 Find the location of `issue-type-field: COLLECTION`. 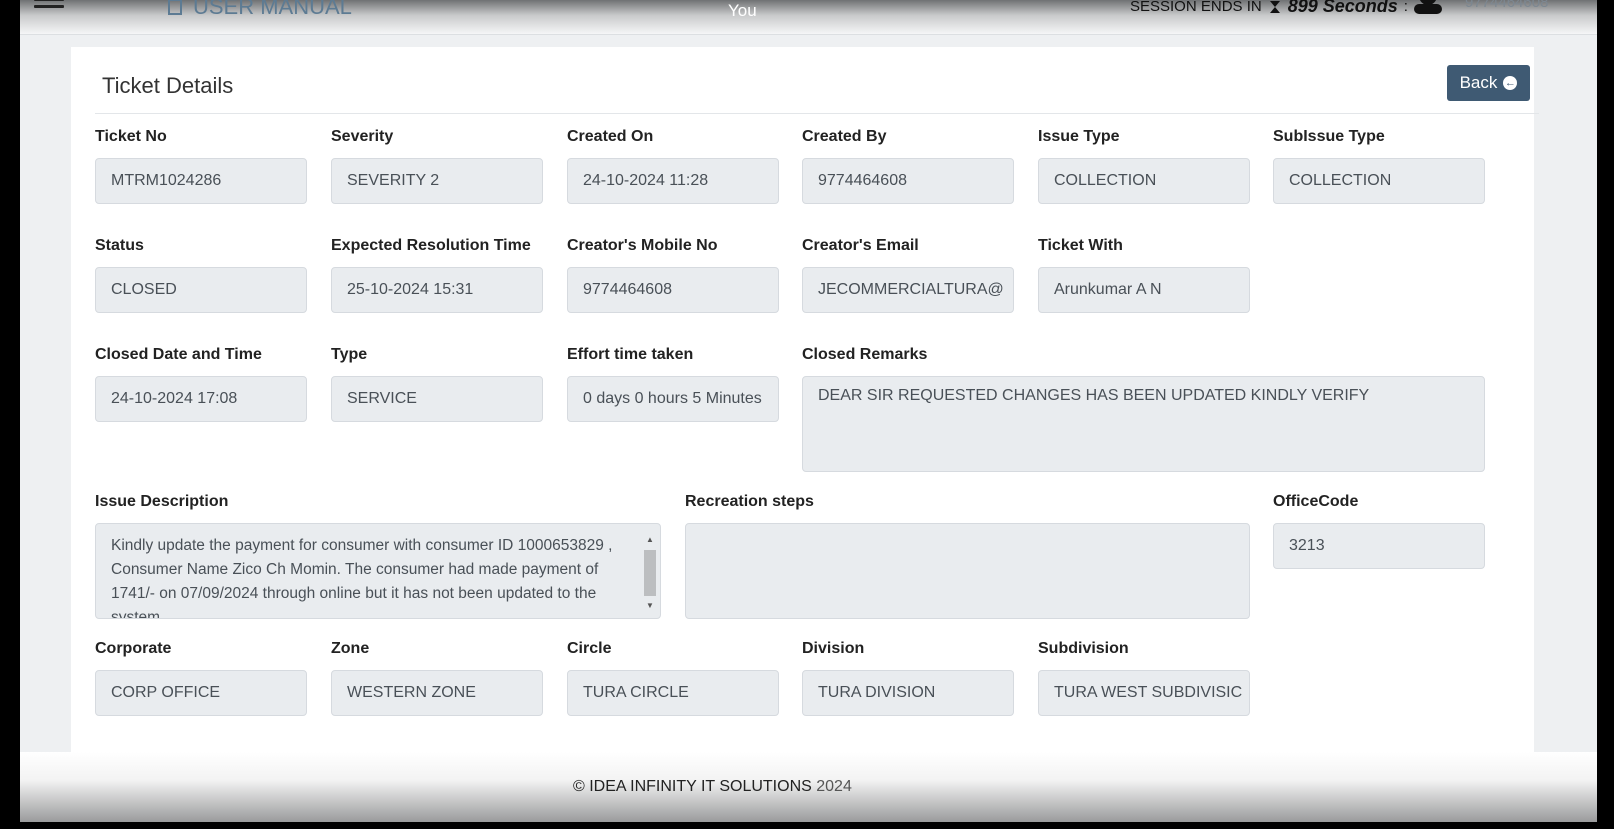

issue-type-field: COLLECTION is located at coordinates (1144, 181).